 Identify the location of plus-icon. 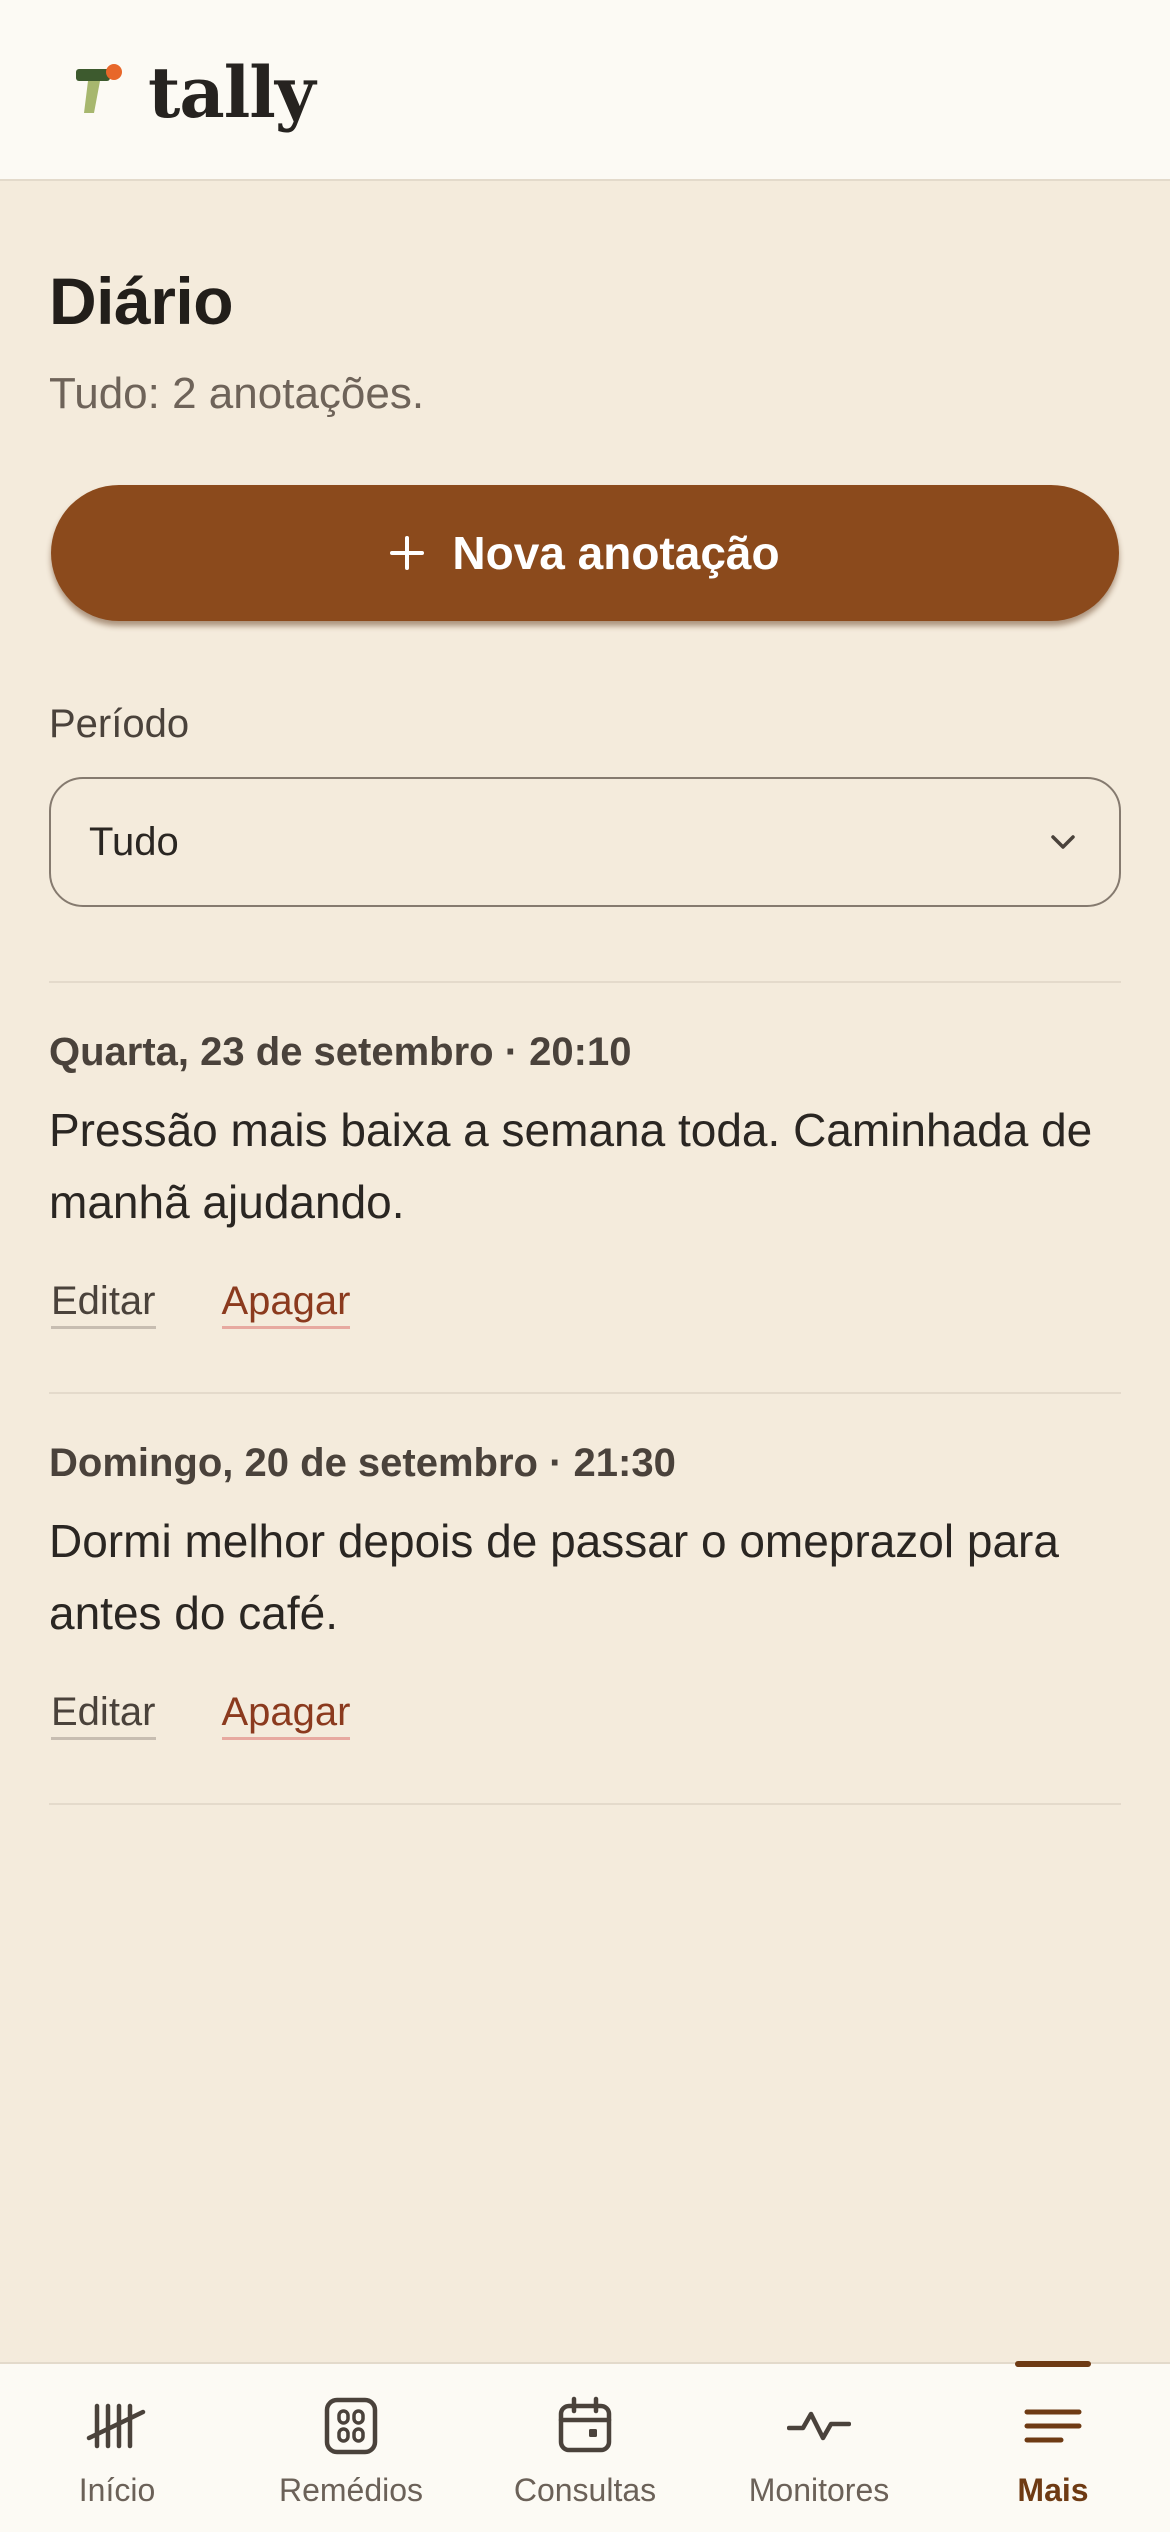
(407, 553).